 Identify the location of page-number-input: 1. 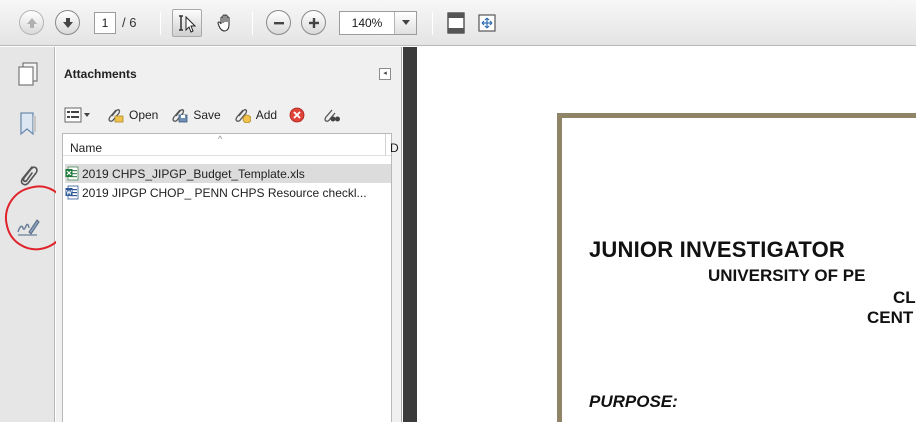
(105, 23).